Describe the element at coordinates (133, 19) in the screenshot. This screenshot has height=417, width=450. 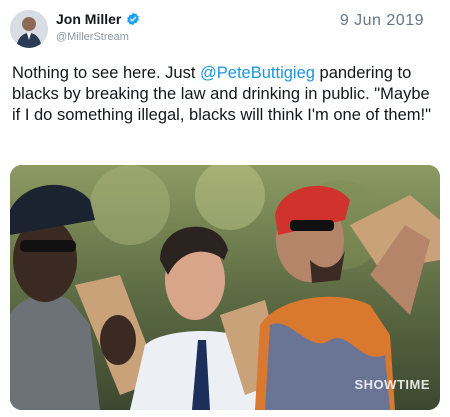
I see `verified-badge-icon` at that location.